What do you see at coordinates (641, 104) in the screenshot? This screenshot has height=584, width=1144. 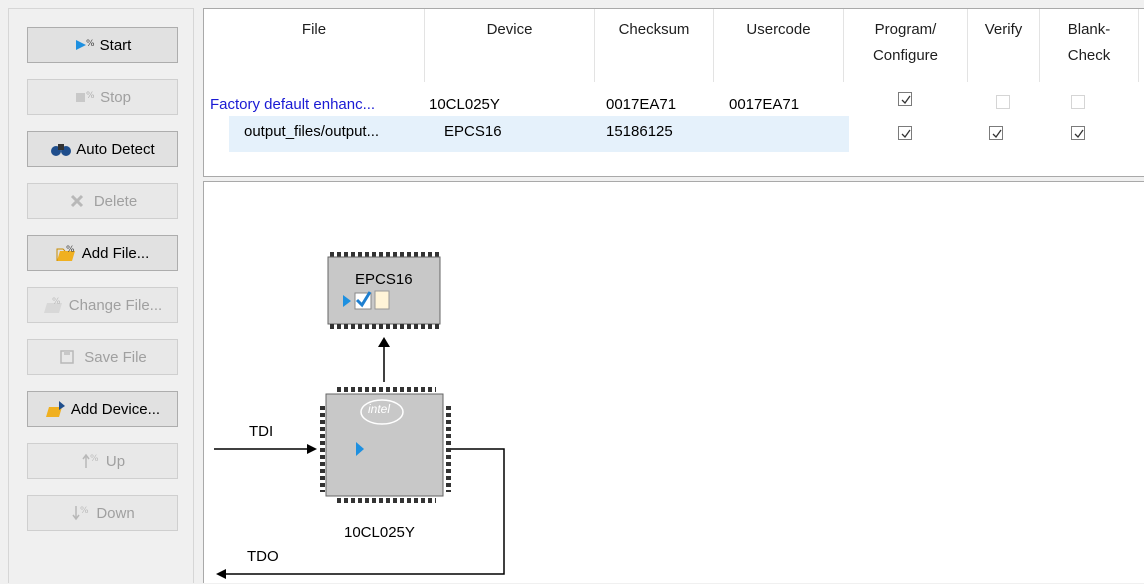 I see `checksum-cell: 0017EA71` at bounding box center [641, 104].